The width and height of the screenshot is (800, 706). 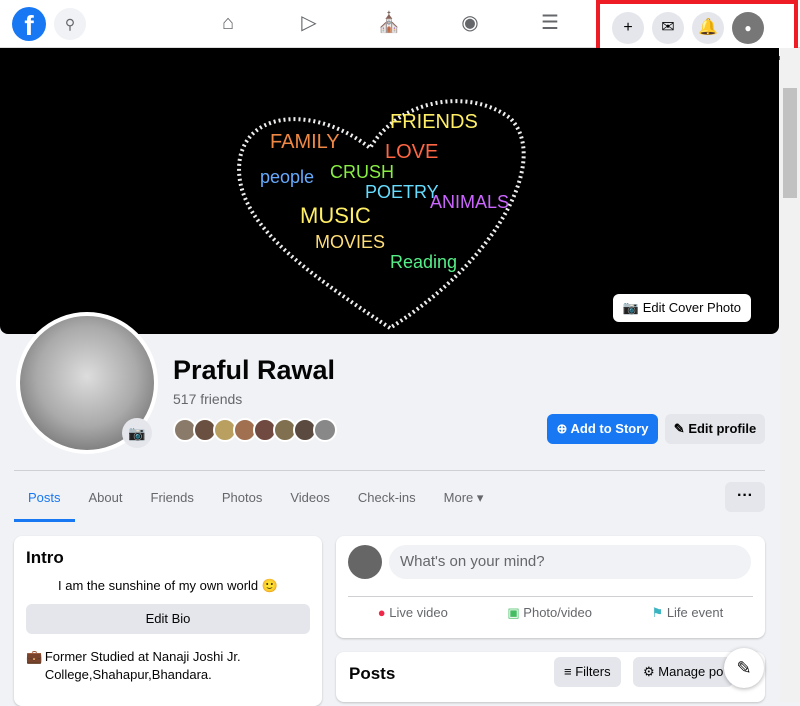 What do you see at coordinates (470, 23) in the screenshot?
I see `groups-icon: ◉` at bounding box center [470, 23].